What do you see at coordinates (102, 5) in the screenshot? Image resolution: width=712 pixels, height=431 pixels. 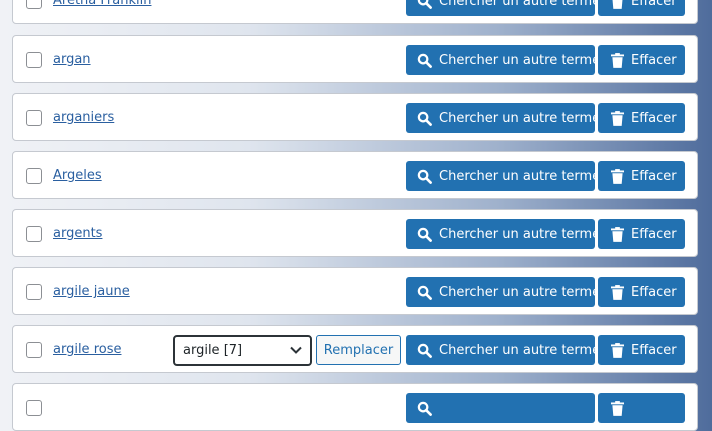 I see `term-link: Aretha Franklin` at bounding box center [102, 5].